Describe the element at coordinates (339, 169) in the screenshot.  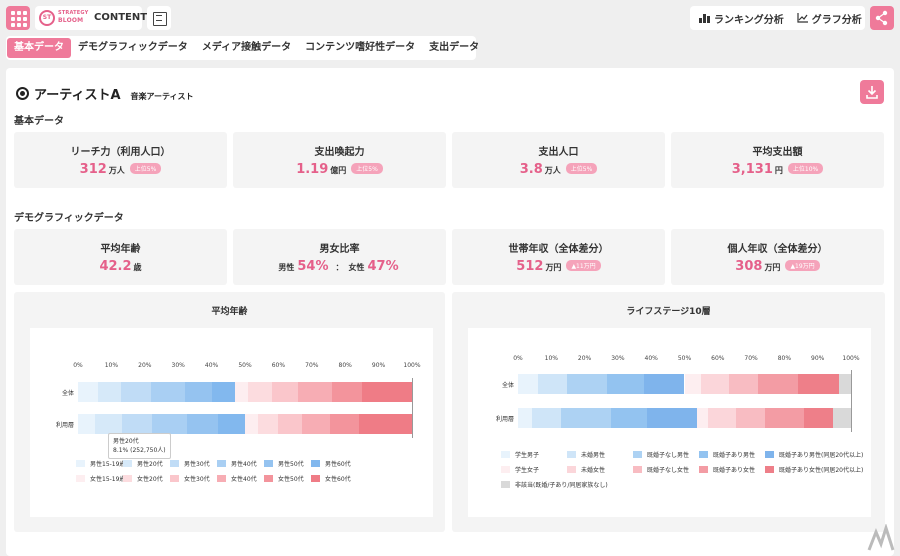
I see `card-value-row: 1.19 億円 上位5%` at that location.